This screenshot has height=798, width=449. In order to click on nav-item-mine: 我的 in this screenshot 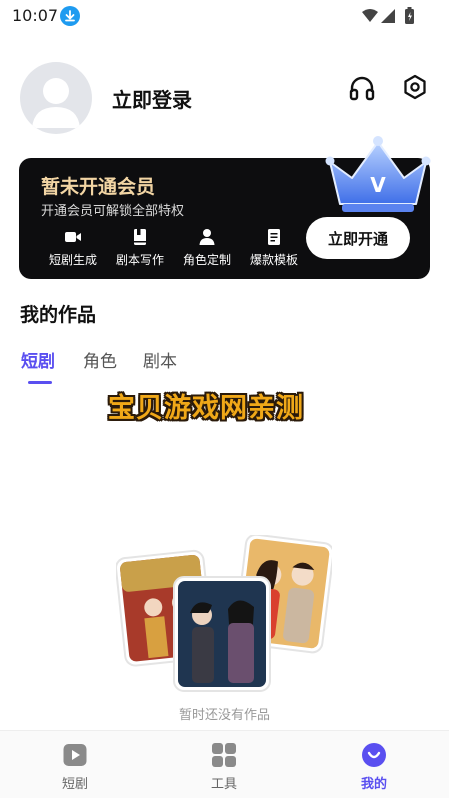, I will do `click(374, 767)`.